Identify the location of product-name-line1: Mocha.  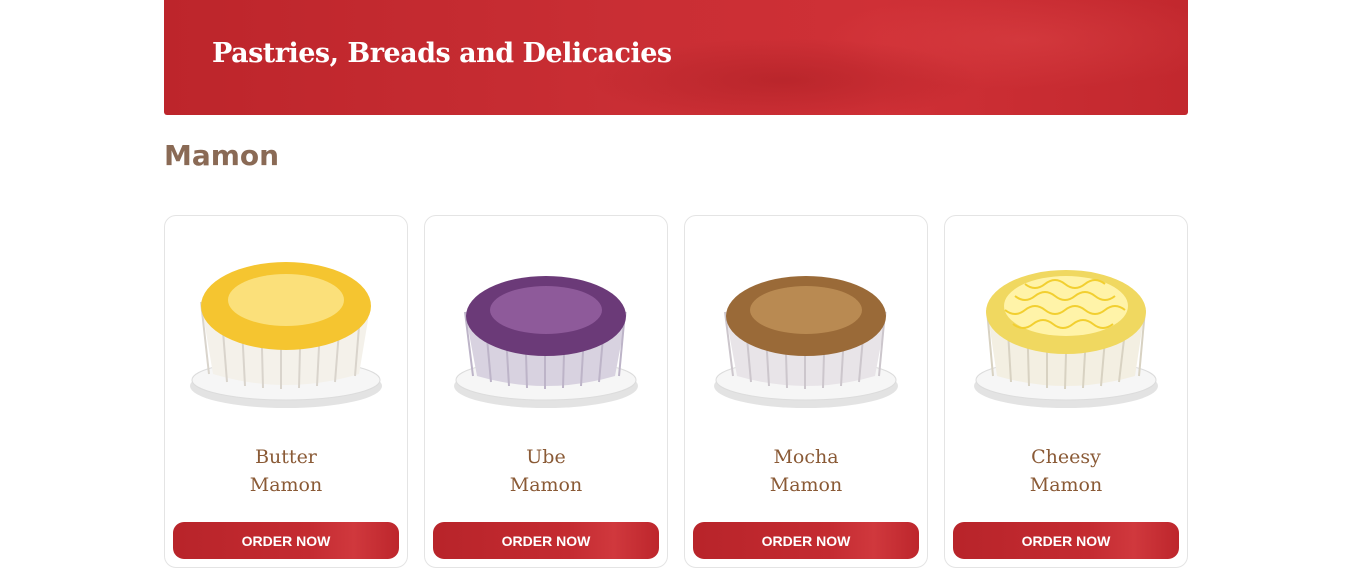
(806, 457).